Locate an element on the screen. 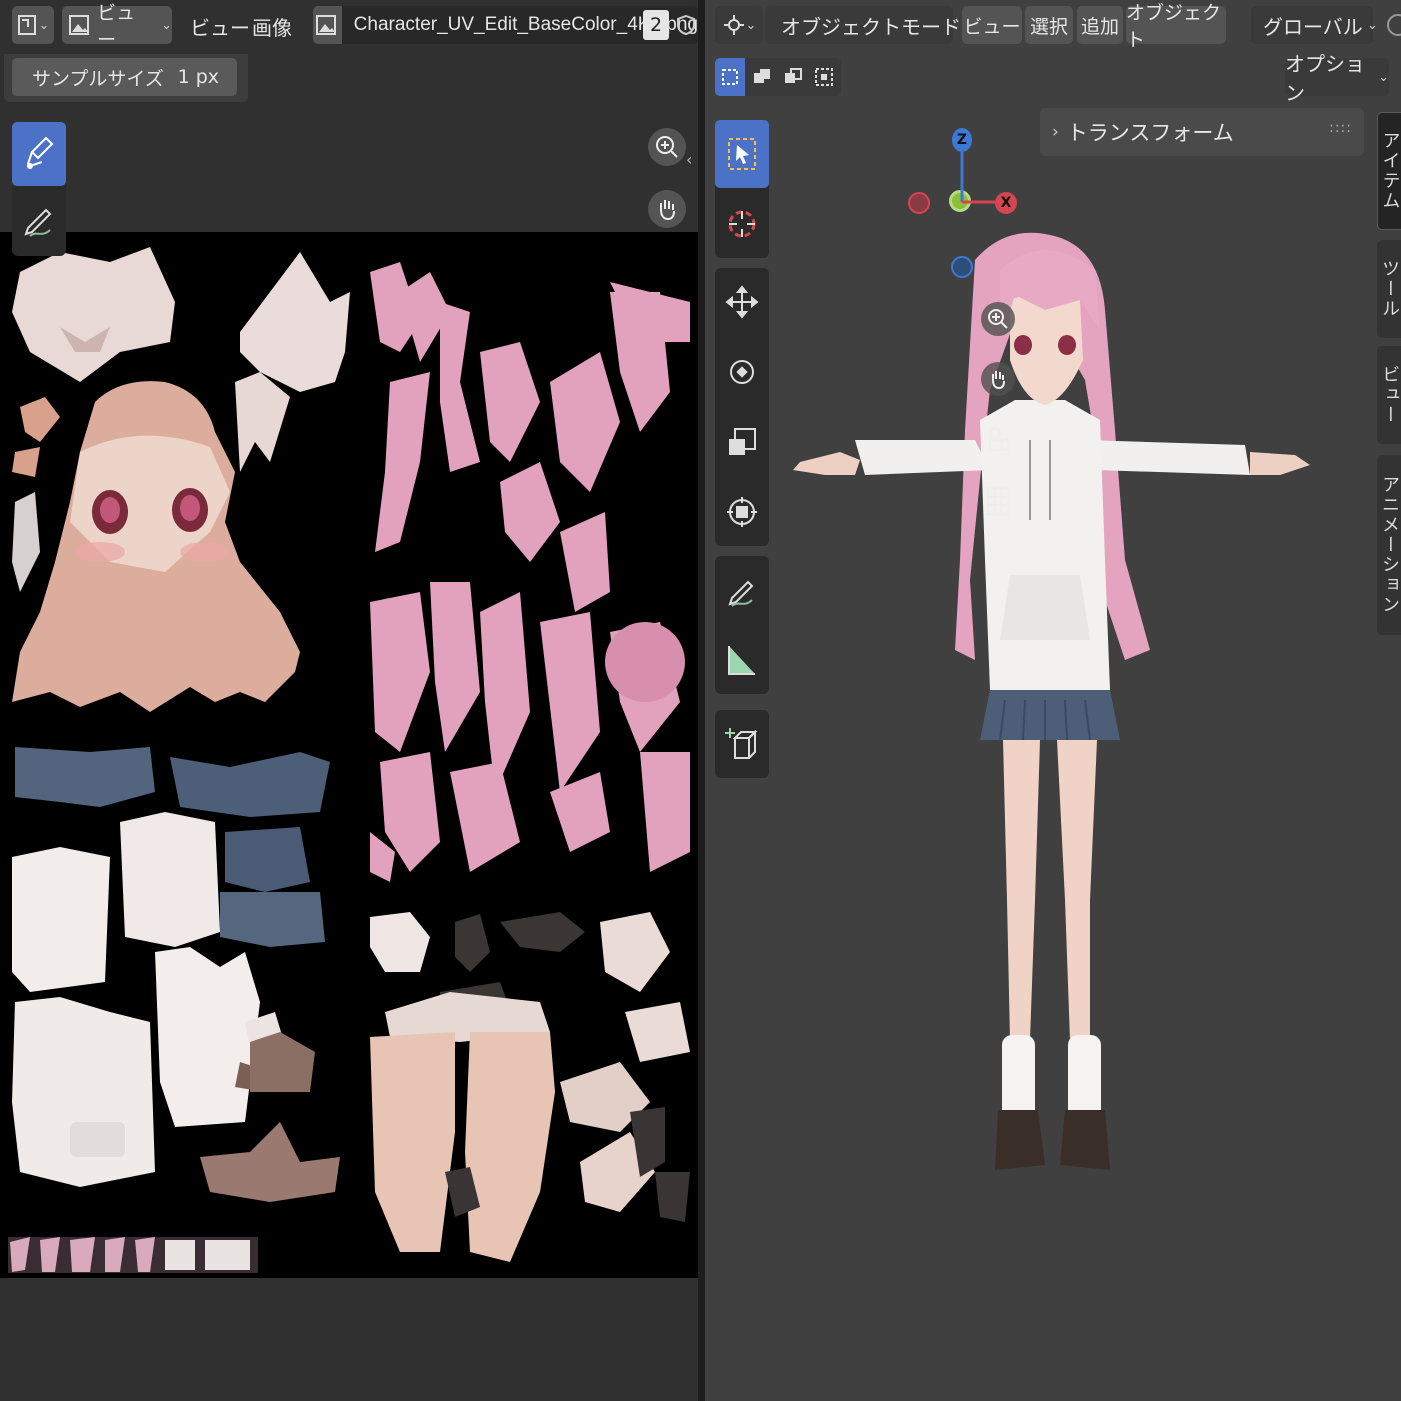  chevron-right-icon: › is located at coordinates (1055, 132).